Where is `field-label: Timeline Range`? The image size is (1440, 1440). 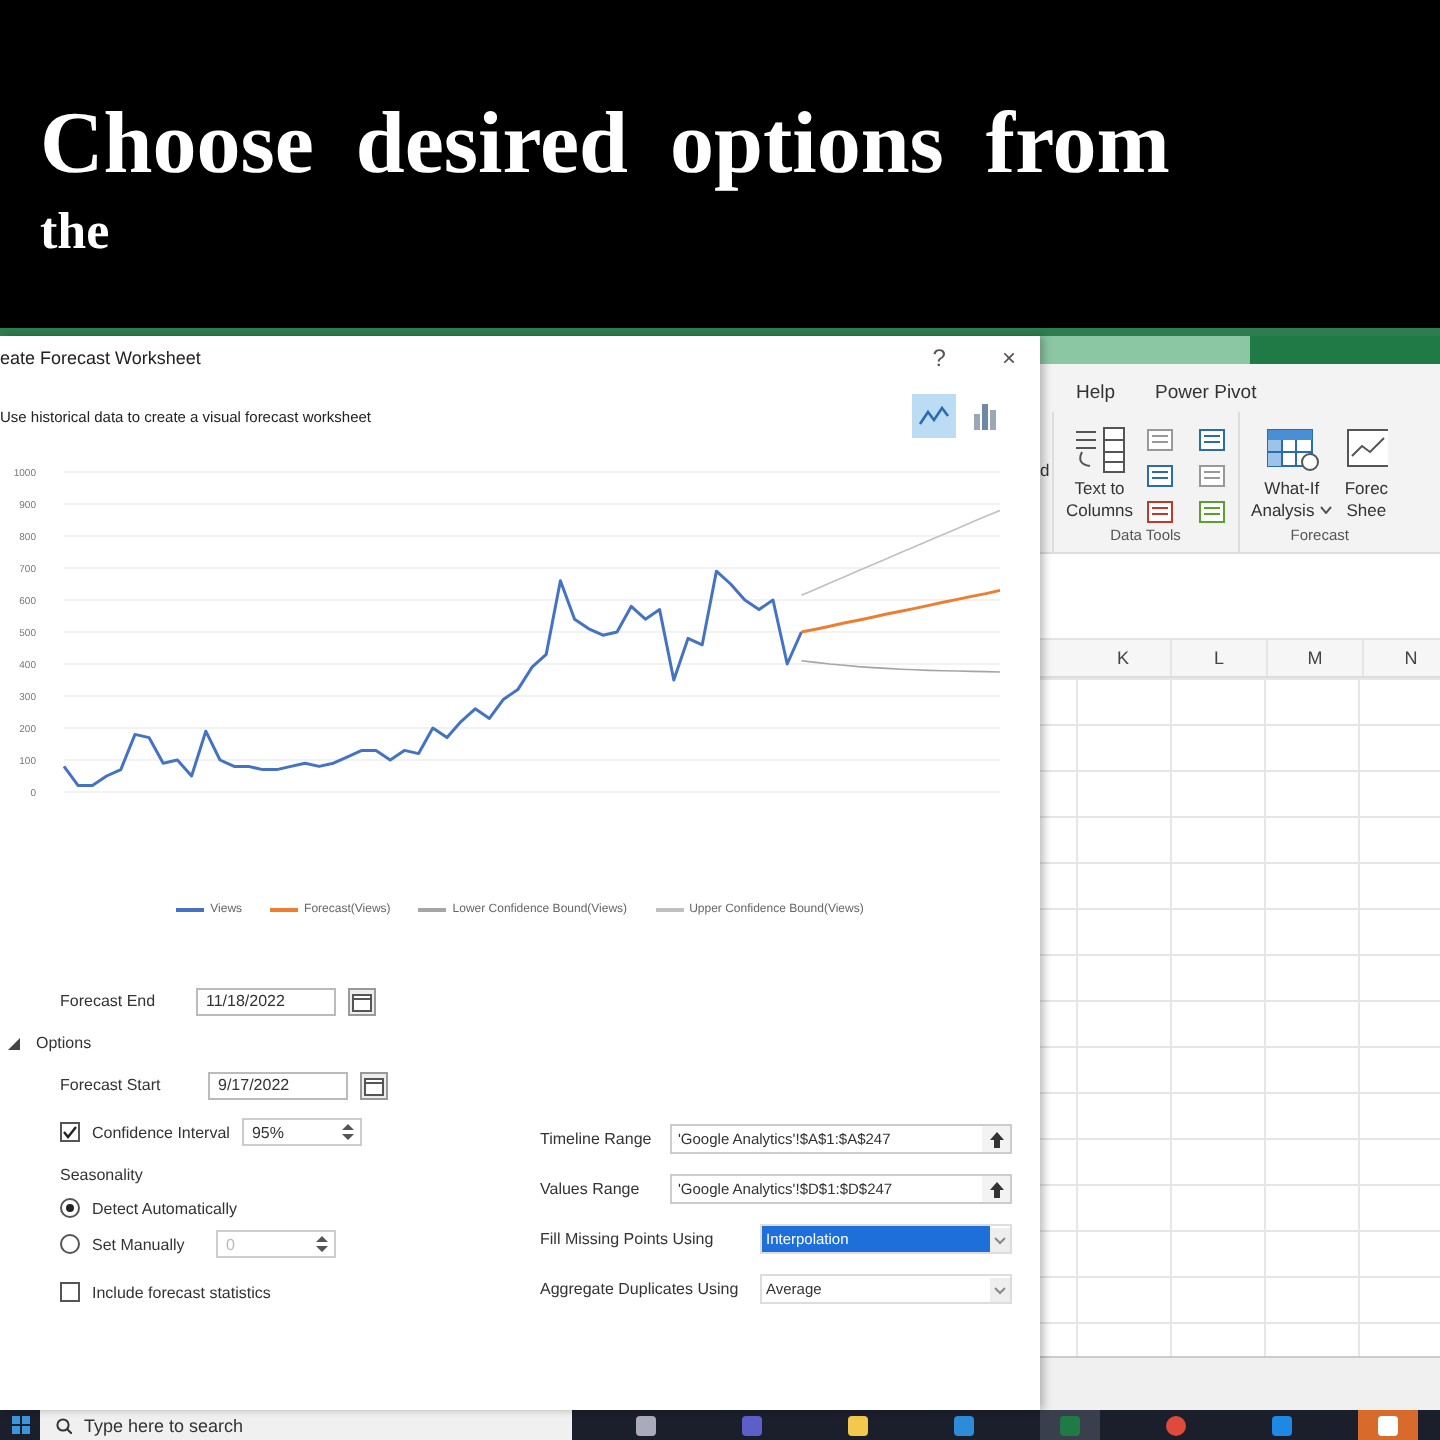 field-label: Timeline Range is located at coordinates (597, 1139).